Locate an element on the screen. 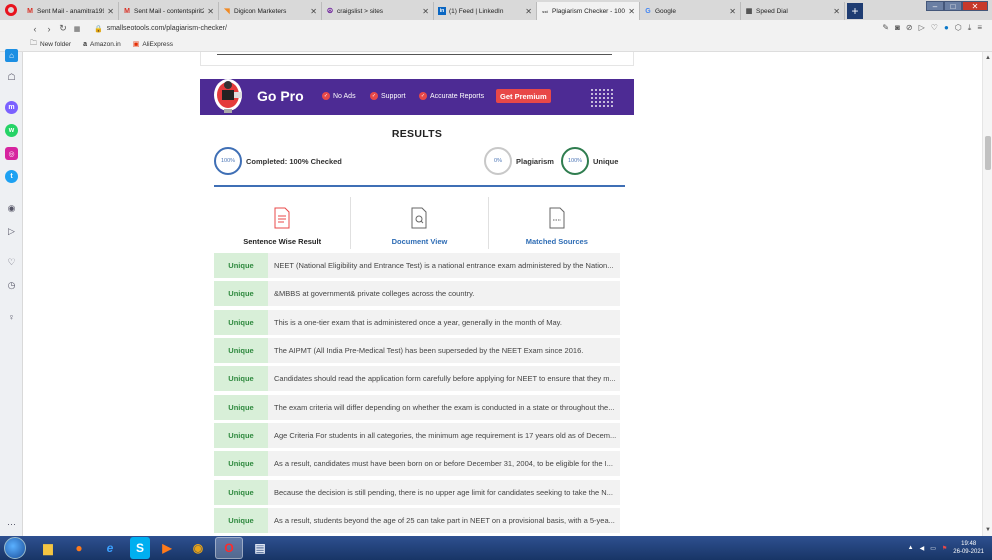  messenger-icon: m is located at coordinates (11, 107).